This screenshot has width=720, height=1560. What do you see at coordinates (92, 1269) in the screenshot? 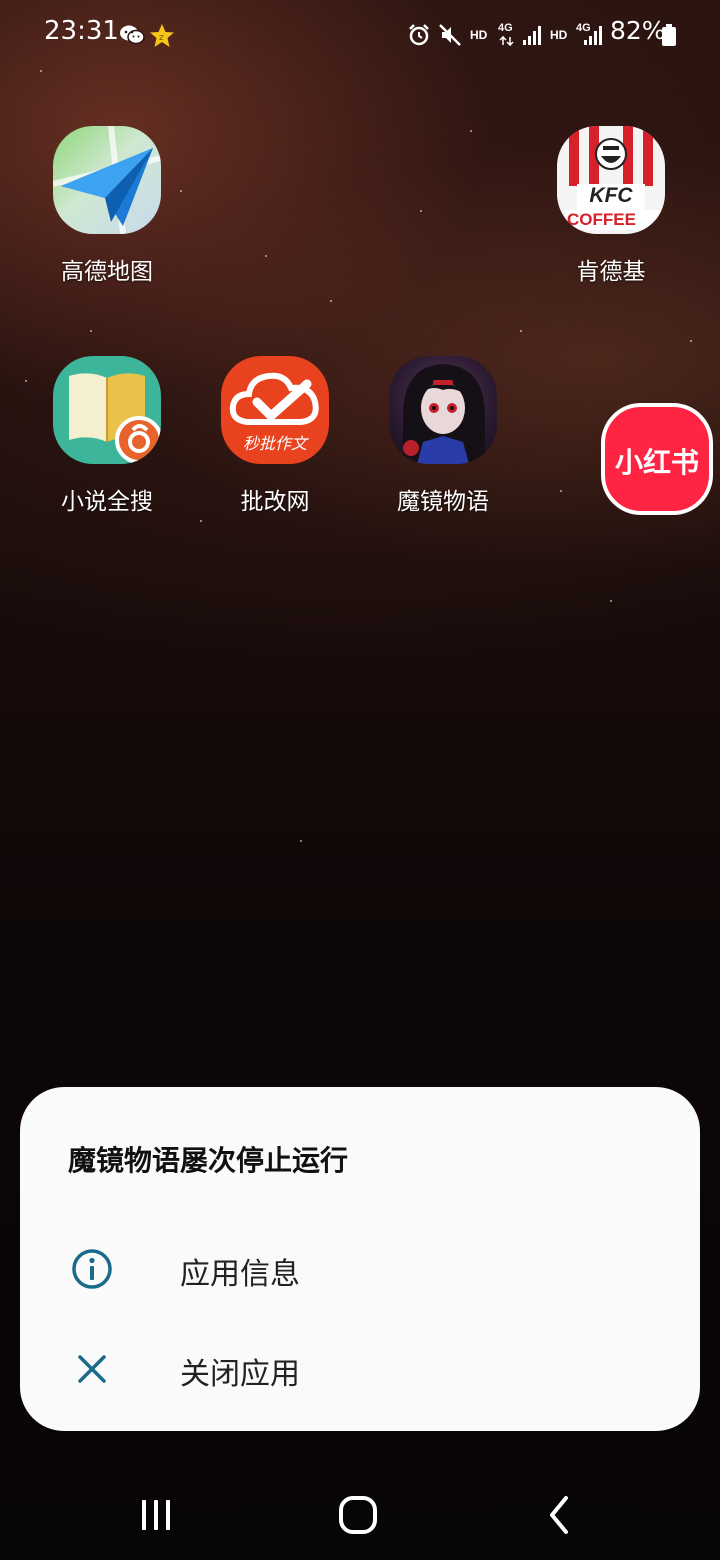
I see `info-icon` at bounding box center [92, 1269].